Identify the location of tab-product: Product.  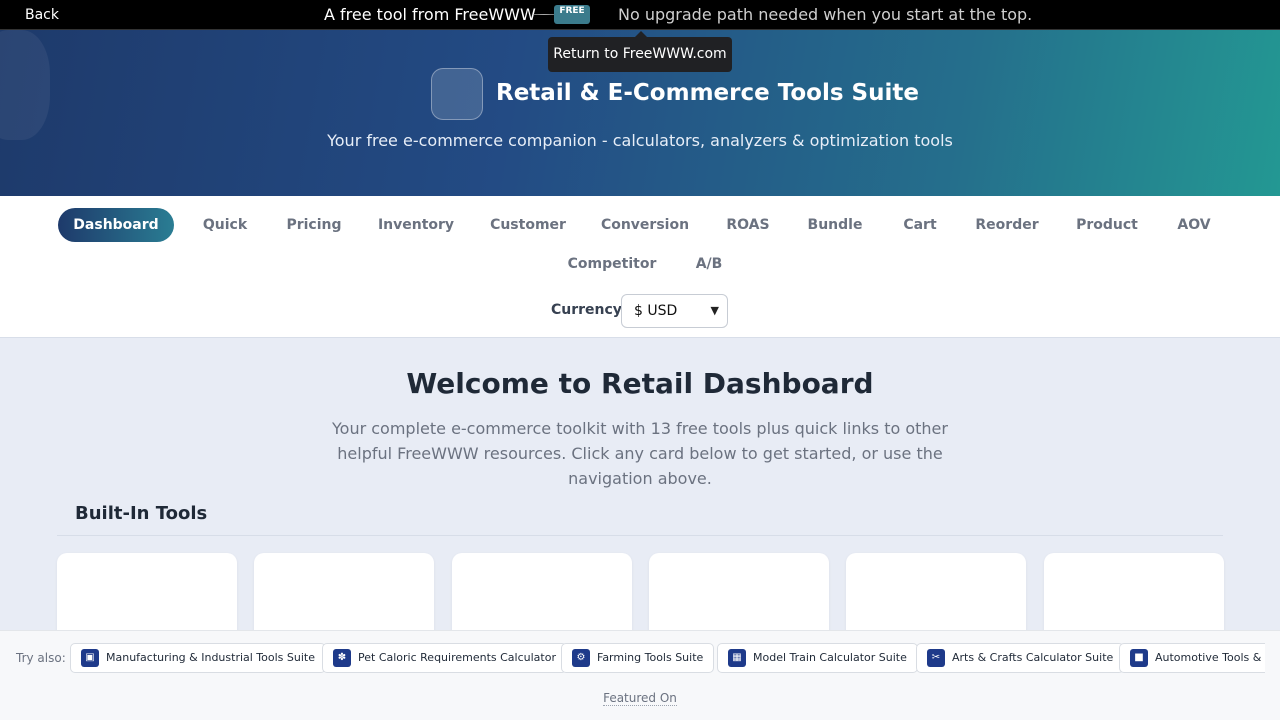
(1107, 225).